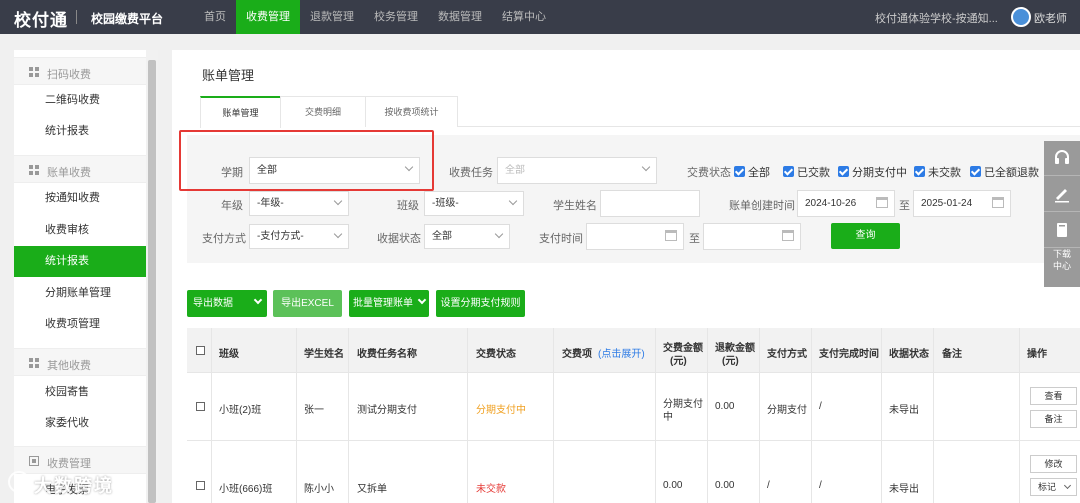 Image resolution: width=1080 pixels, height=503 pixels. I want to click on sidebar-item-parent-collect: 家委代收, so click(80, 423).